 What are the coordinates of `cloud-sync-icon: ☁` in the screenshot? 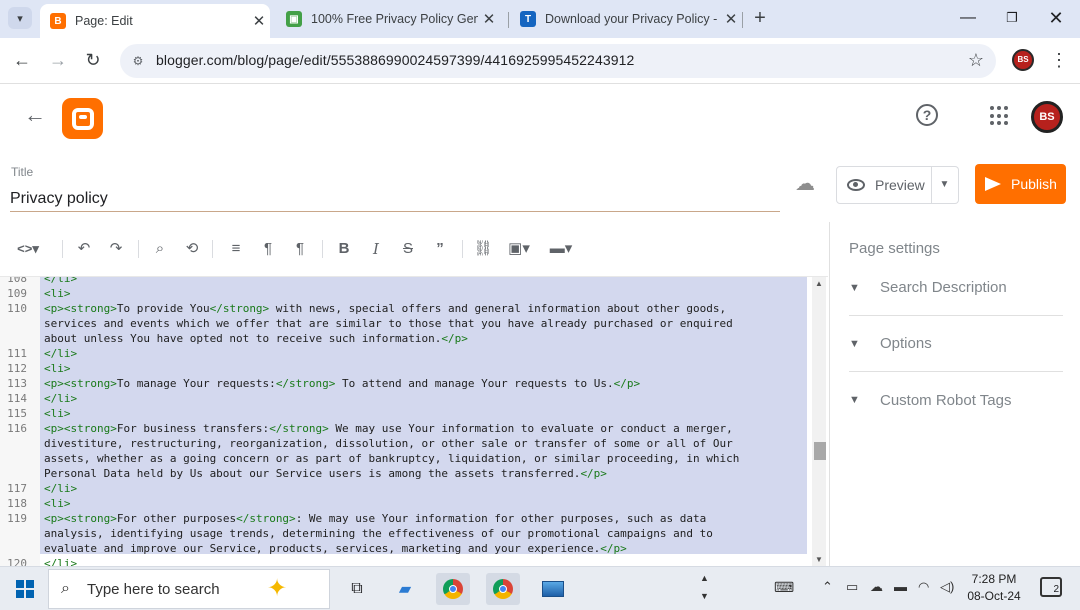 It's located at (876, 587).